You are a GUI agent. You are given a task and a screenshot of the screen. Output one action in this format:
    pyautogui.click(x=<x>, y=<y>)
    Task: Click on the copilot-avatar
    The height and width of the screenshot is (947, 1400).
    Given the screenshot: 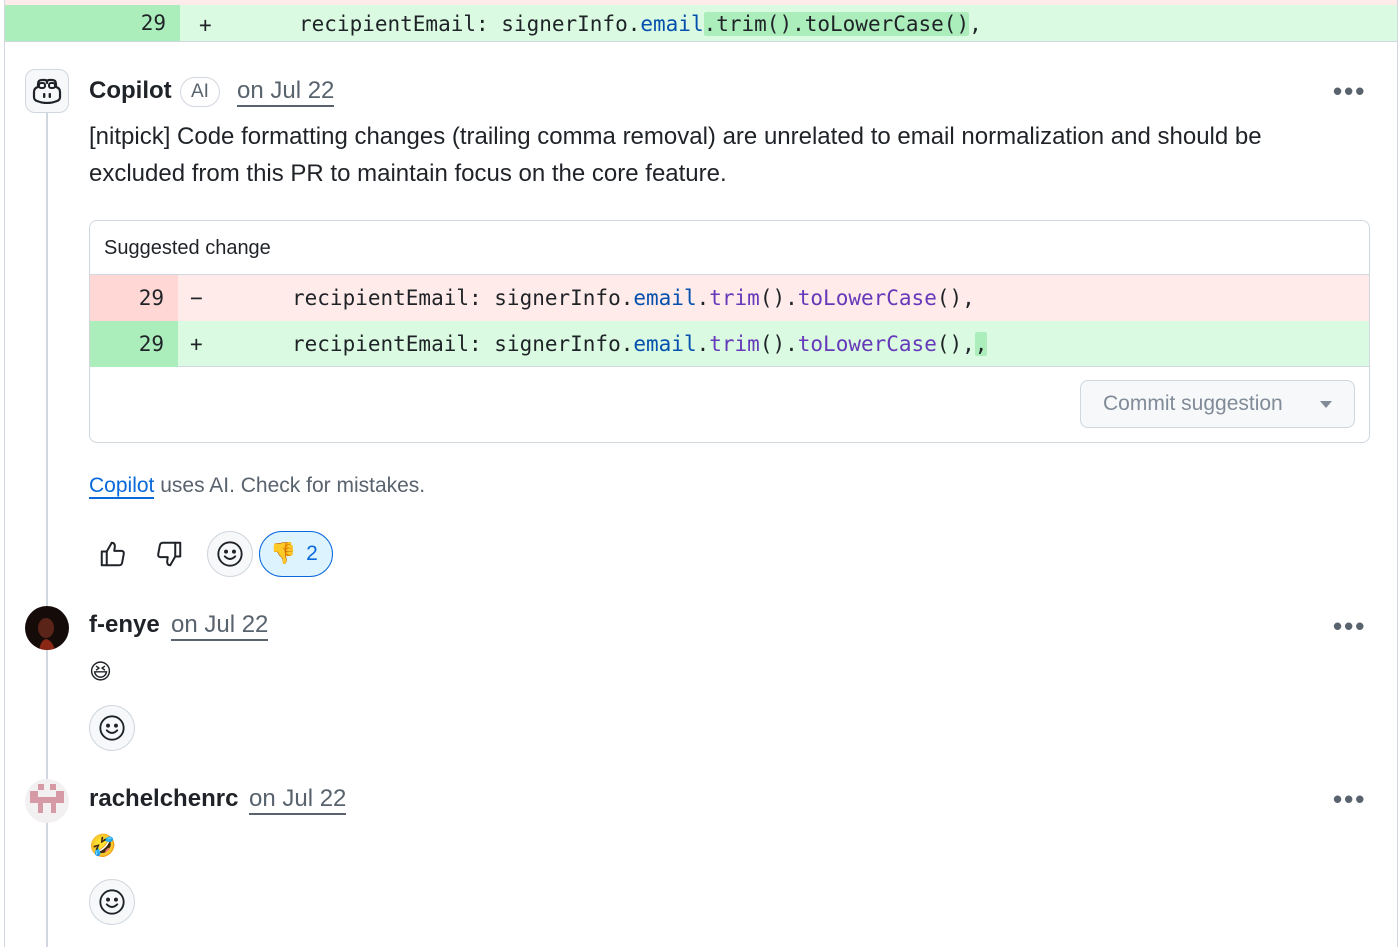 What is the action you would take?
    pyautogui.click(x=47, y=91)
    